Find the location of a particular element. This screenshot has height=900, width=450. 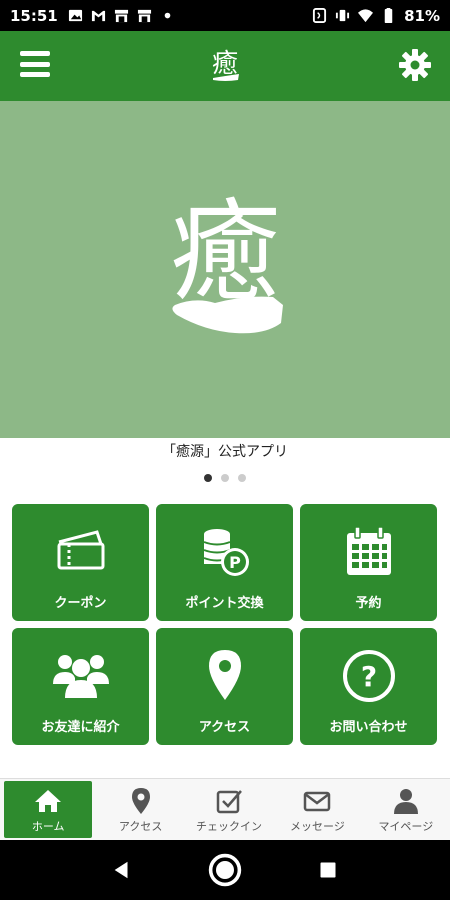

coins-icon: P is located at coordinates (225, 552).